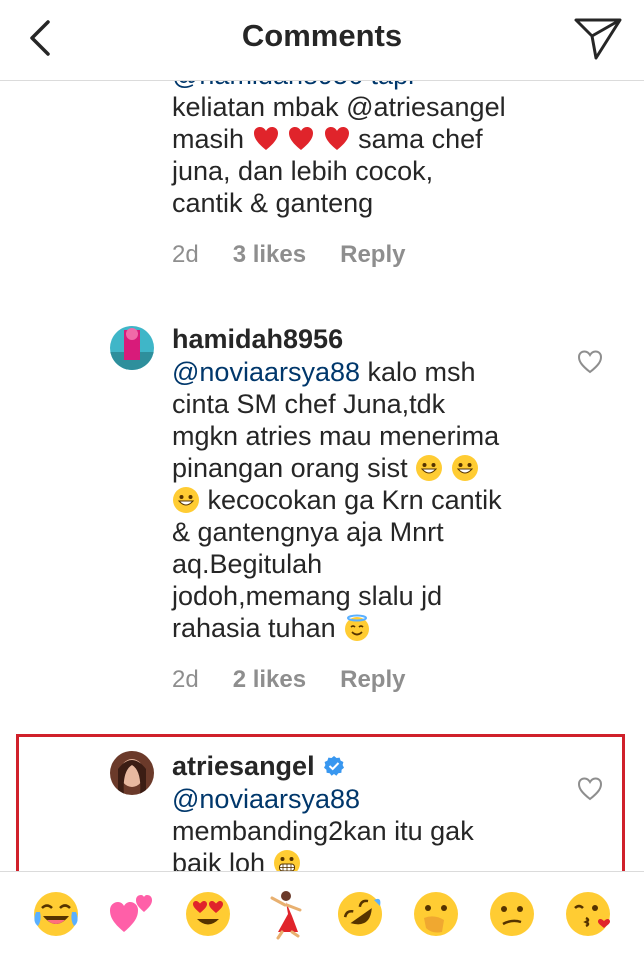 This screenshot has height=957, width=644. What do you see at coordinates (132, 914) in the screenshot?
I see `two-hearts-icon` at bounding box center [132, 914].